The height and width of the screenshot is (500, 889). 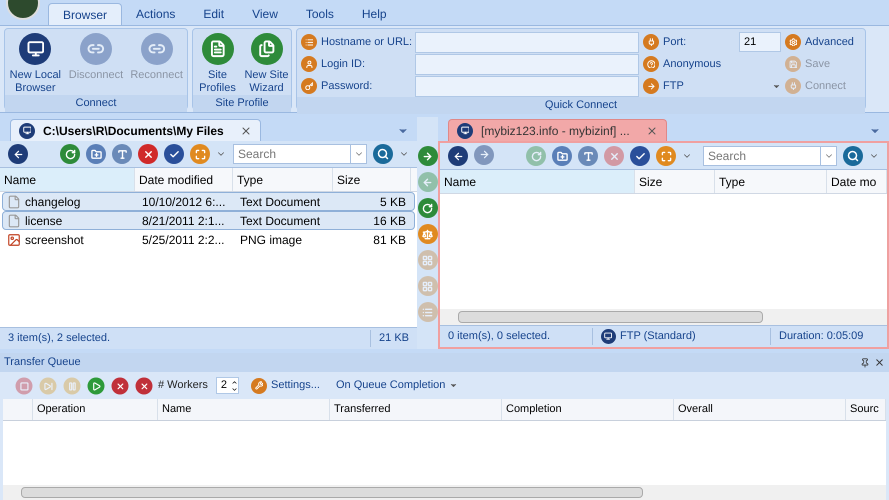 I want to click on port-field: 21, so click(x=760, y=42).